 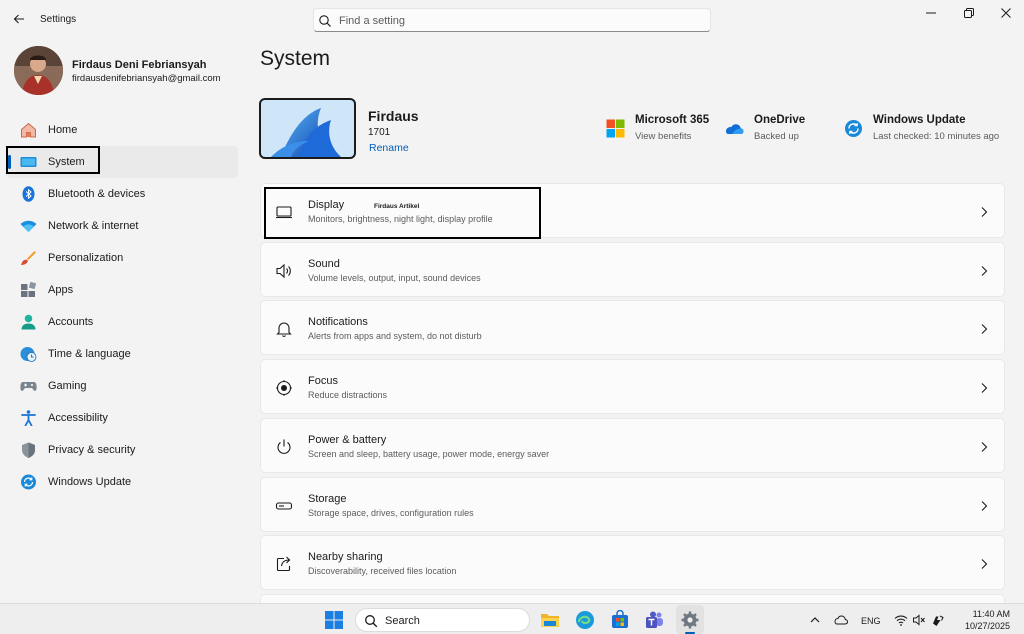 What do you see at coordinates (28, 354) in the screenshot?
I see `globe-clock-icon` at bounding box center [28, 354].